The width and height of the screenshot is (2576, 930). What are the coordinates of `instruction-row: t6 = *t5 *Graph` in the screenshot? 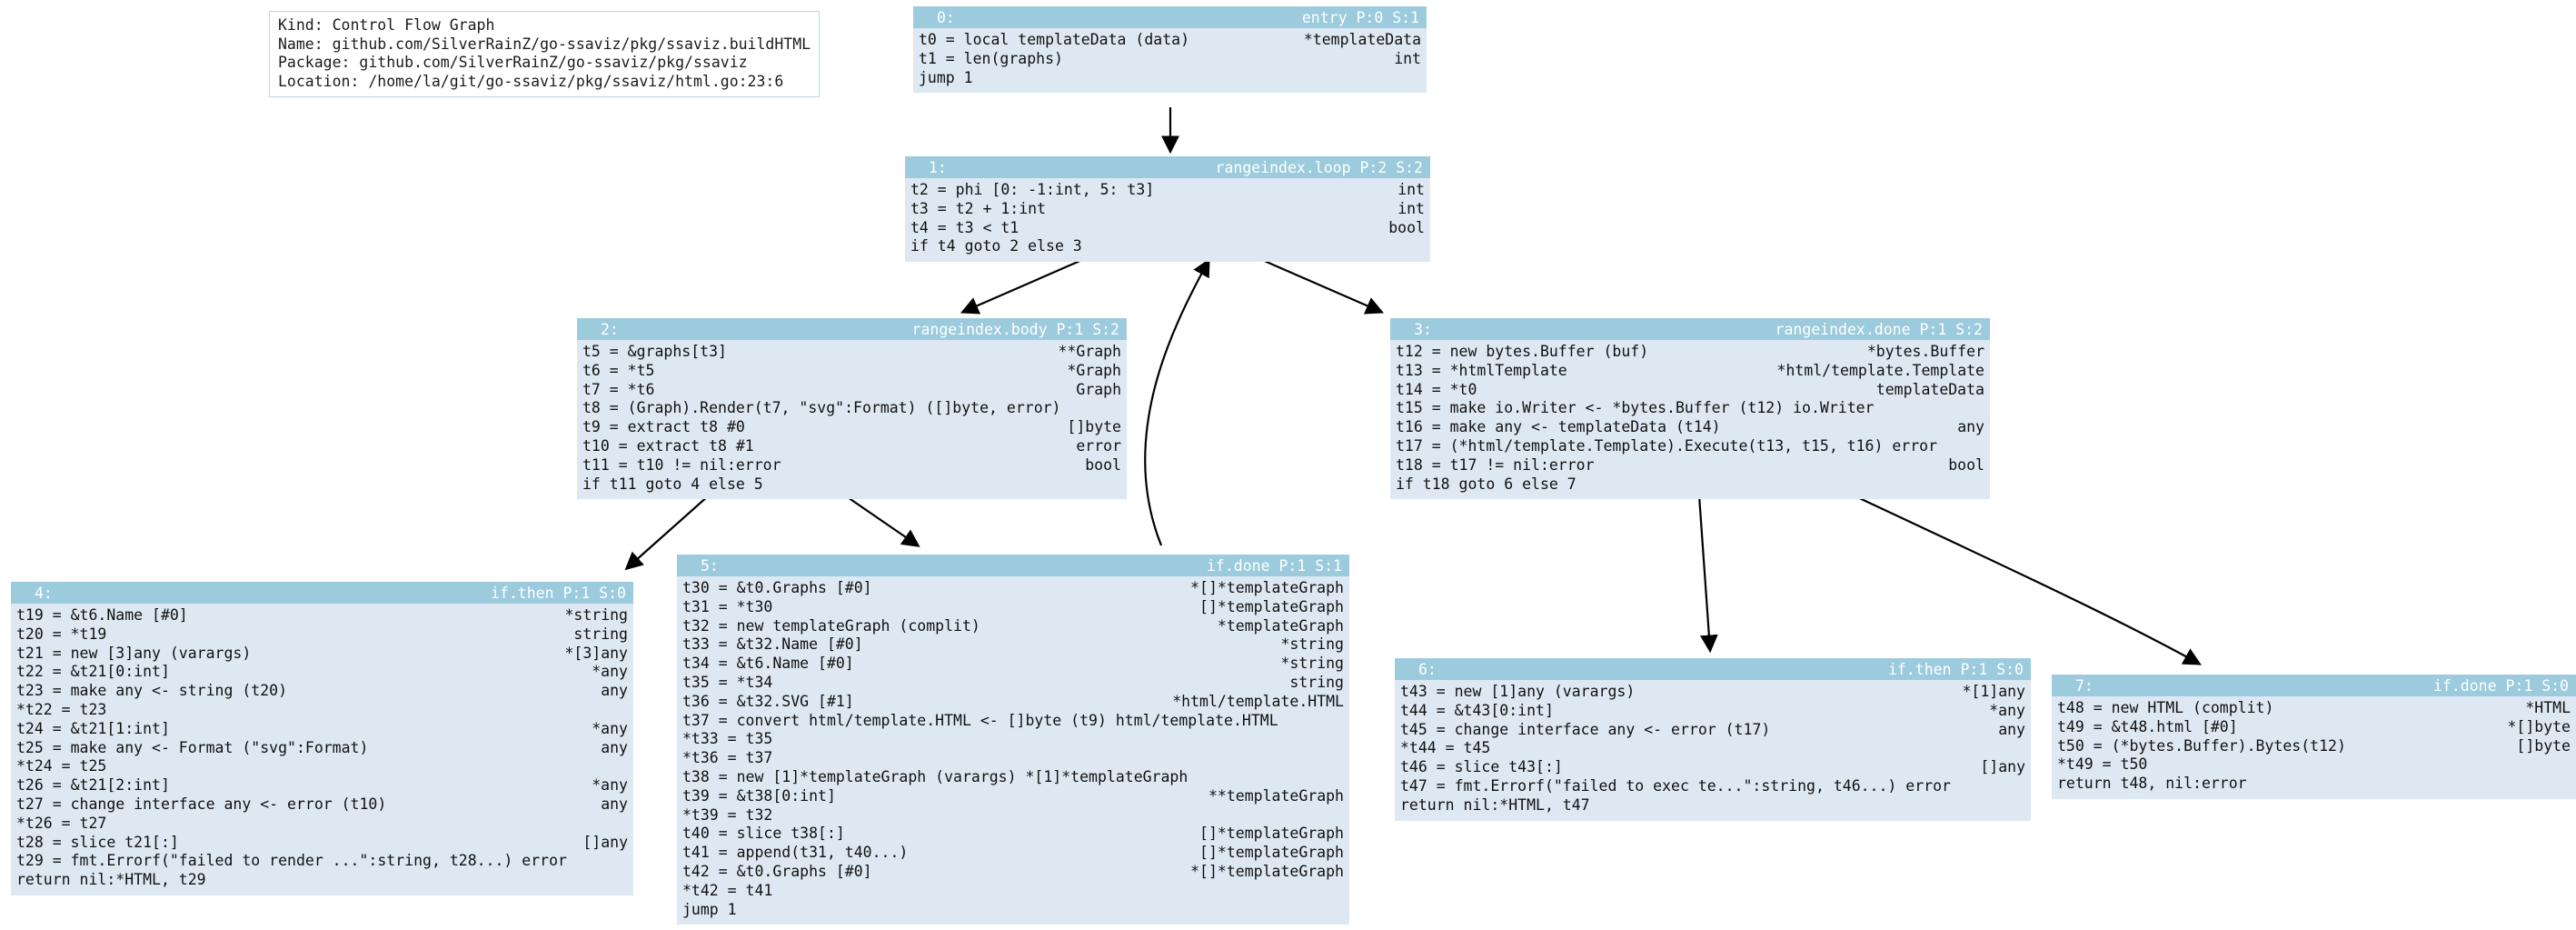 It's located at (852, 371).